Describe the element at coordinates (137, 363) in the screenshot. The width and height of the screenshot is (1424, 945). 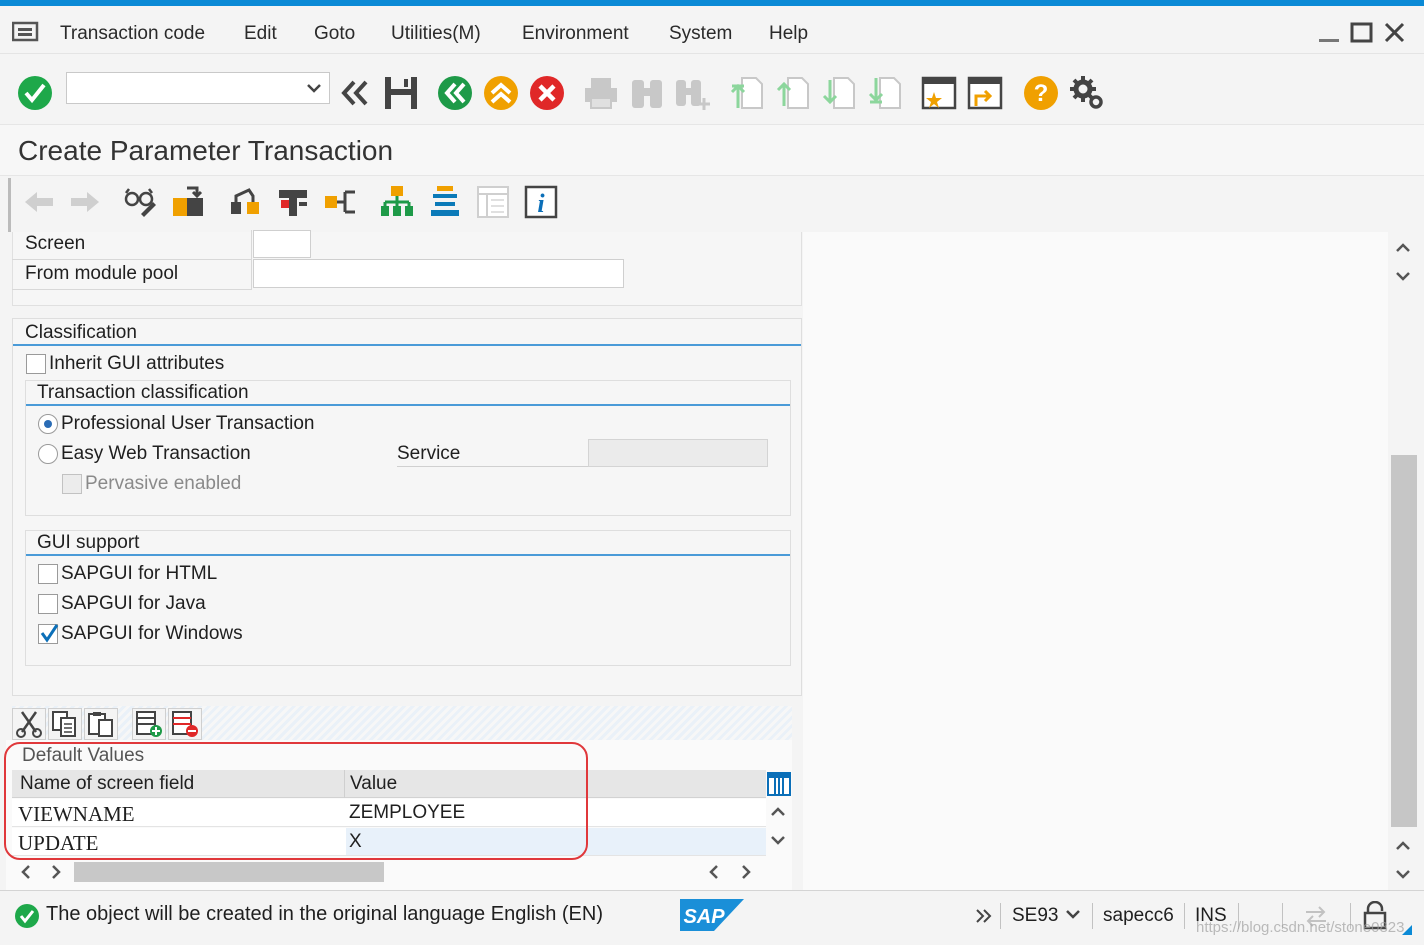
I see `inherit-gui-label: Inherit GUI attributes` at that location.